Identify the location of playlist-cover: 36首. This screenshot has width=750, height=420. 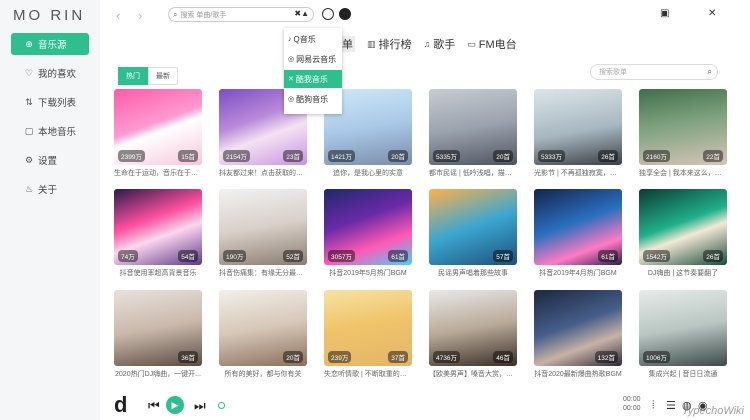
(158, 328).